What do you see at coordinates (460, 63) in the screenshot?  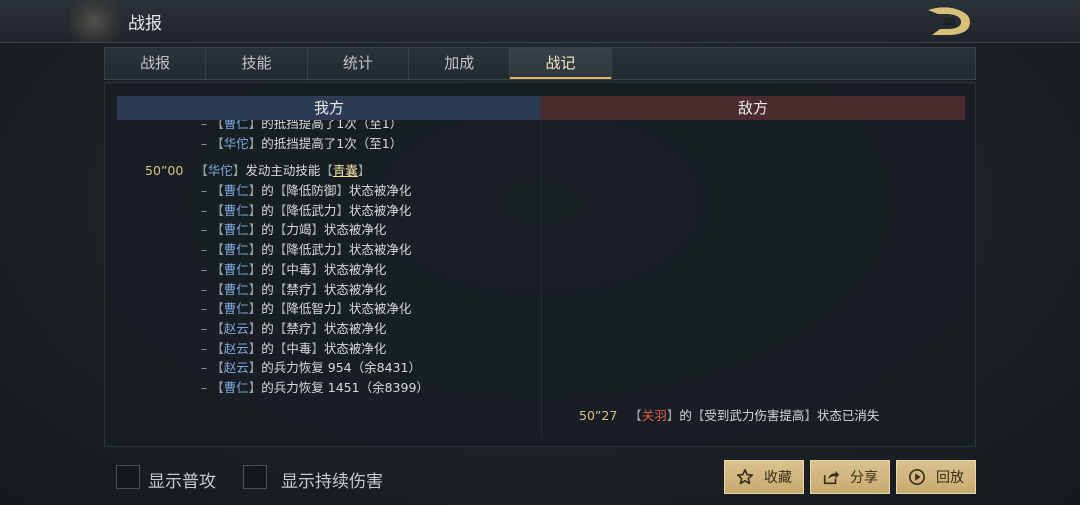 I see `tab-bonus: 加成` at bounding box center [460, 63].